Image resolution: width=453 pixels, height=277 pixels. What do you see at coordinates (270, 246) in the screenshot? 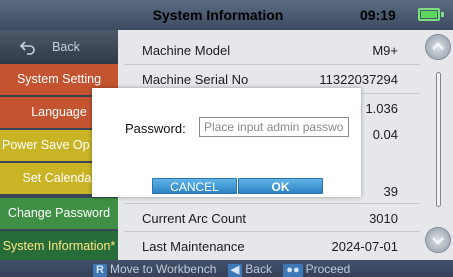
I see `info-row: Last Maintenance 2024-07-01` at bounding box center [270, 246].